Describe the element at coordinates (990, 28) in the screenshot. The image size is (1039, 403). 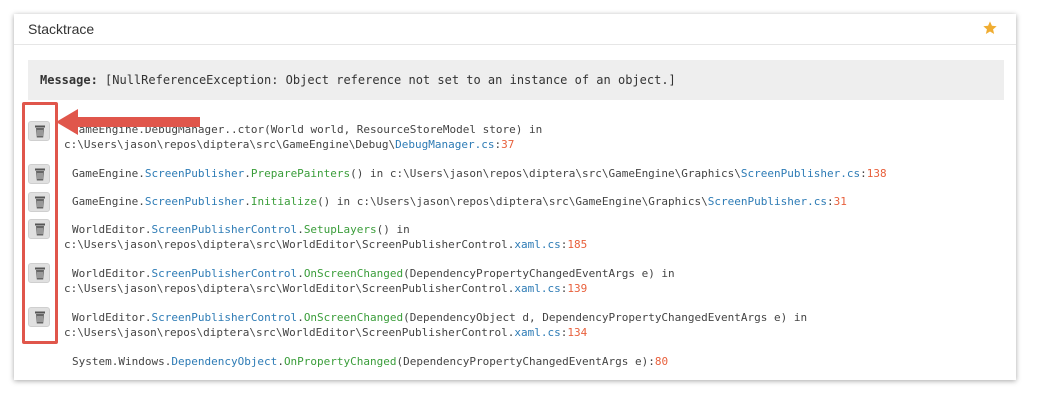
I see `star-icon` at that location.